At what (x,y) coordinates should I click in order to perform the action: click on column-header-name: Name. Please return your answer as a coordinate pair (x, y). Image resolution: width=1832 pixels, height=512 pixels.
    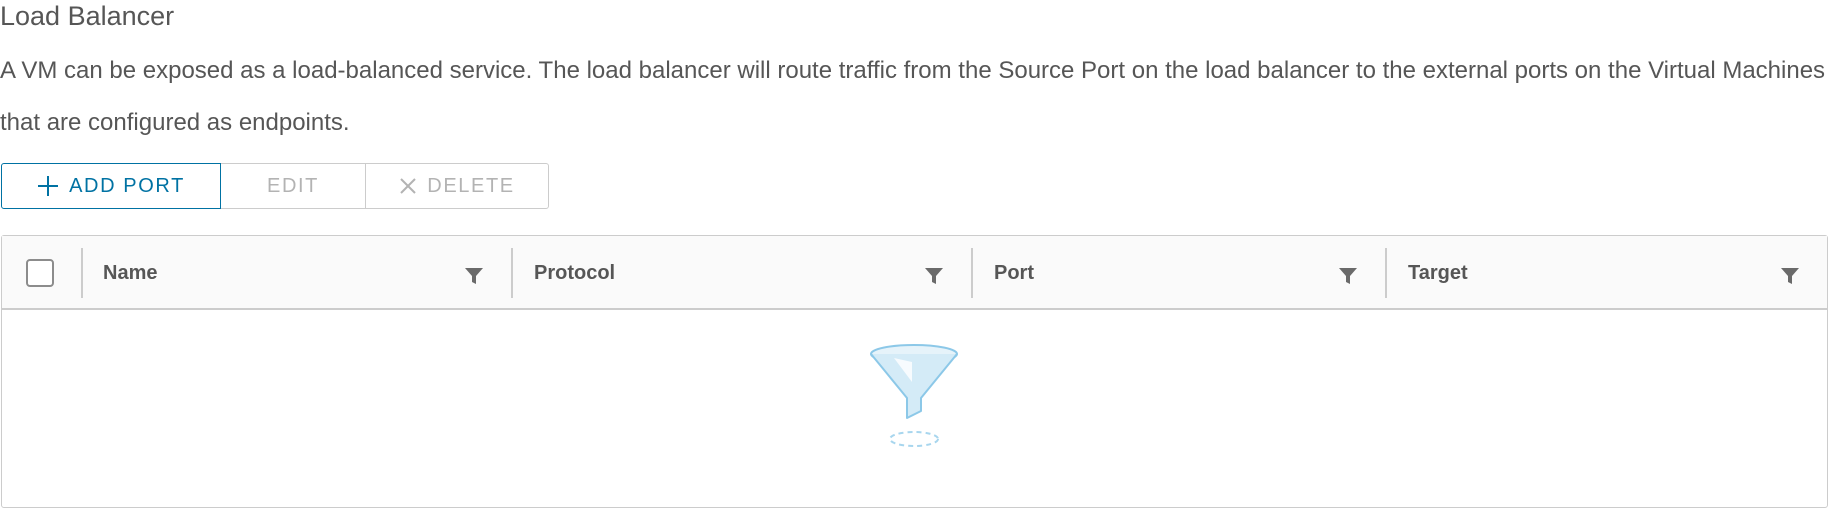
    Looking at the image, I should click on (130, 273).